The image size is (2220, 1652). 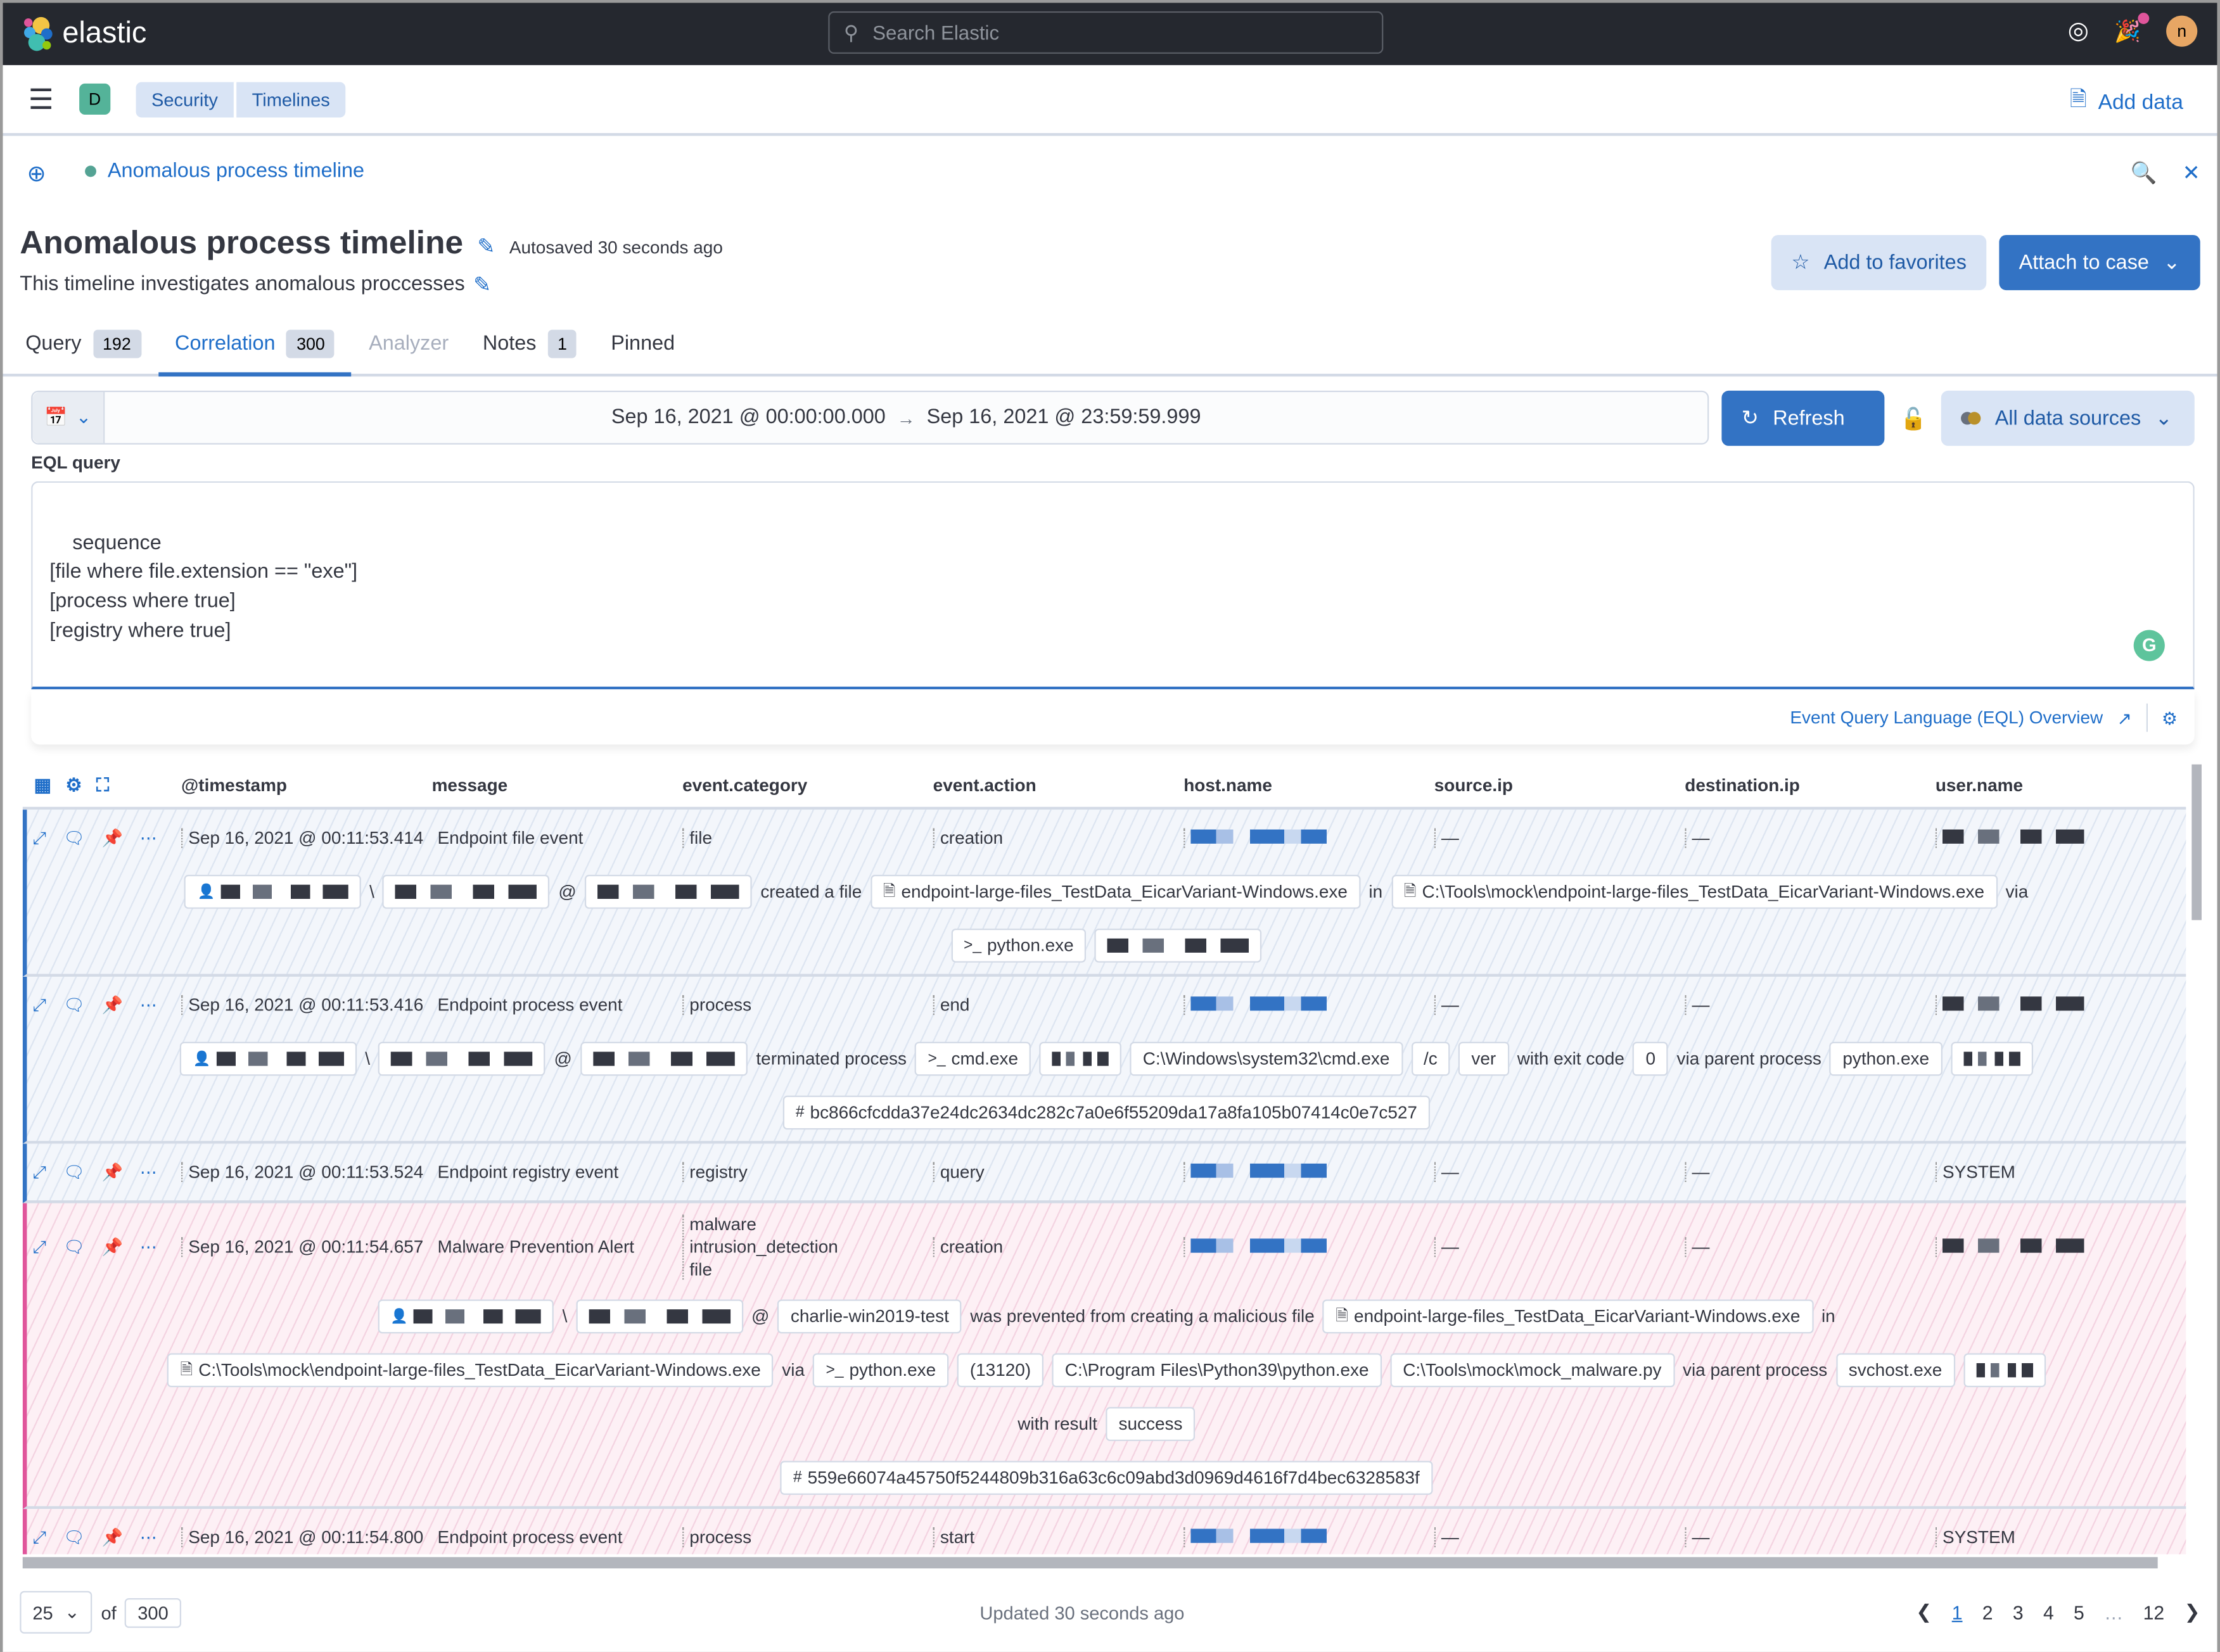 What do you see at coordinates (1266, 1058) in the screenshot?
I see `value-pill: C:\Windows\system32\cmd.exe` at bounding box center [1266, 1058].